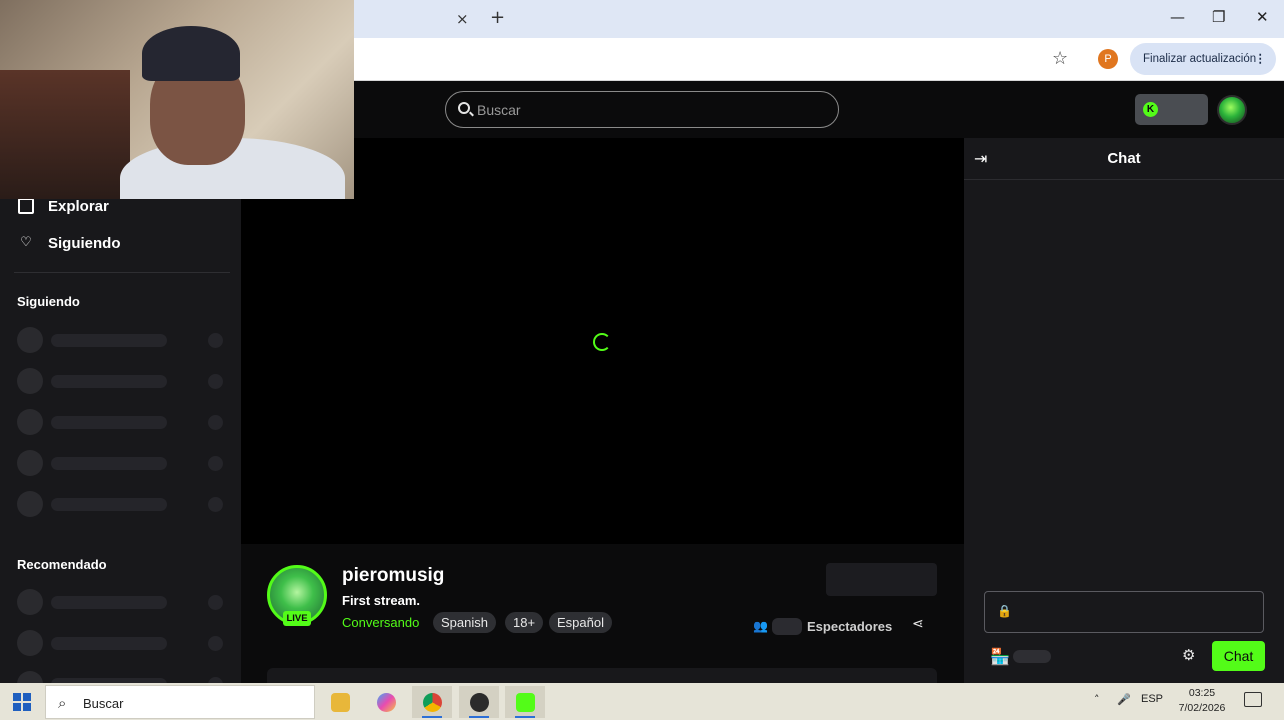  What do you see at coordinates (464, 622) in the screenshot?
I see `stream-tag: Spanish` at bounding box center [464, 622].